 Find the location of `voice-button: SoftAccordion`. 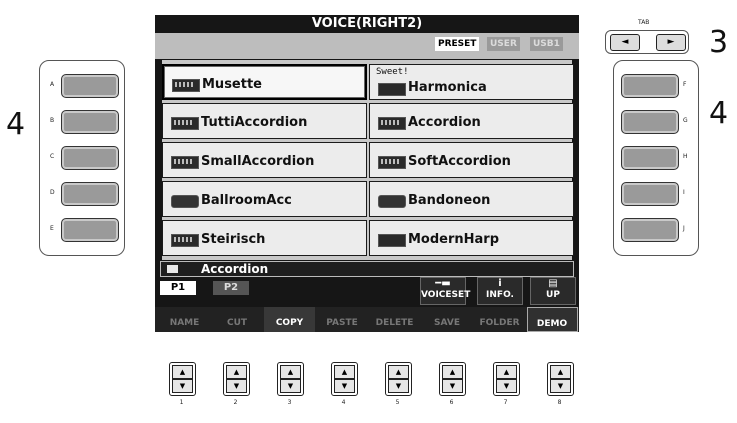

voice-button: SoftAccordion is located at coordinates (471, 160).